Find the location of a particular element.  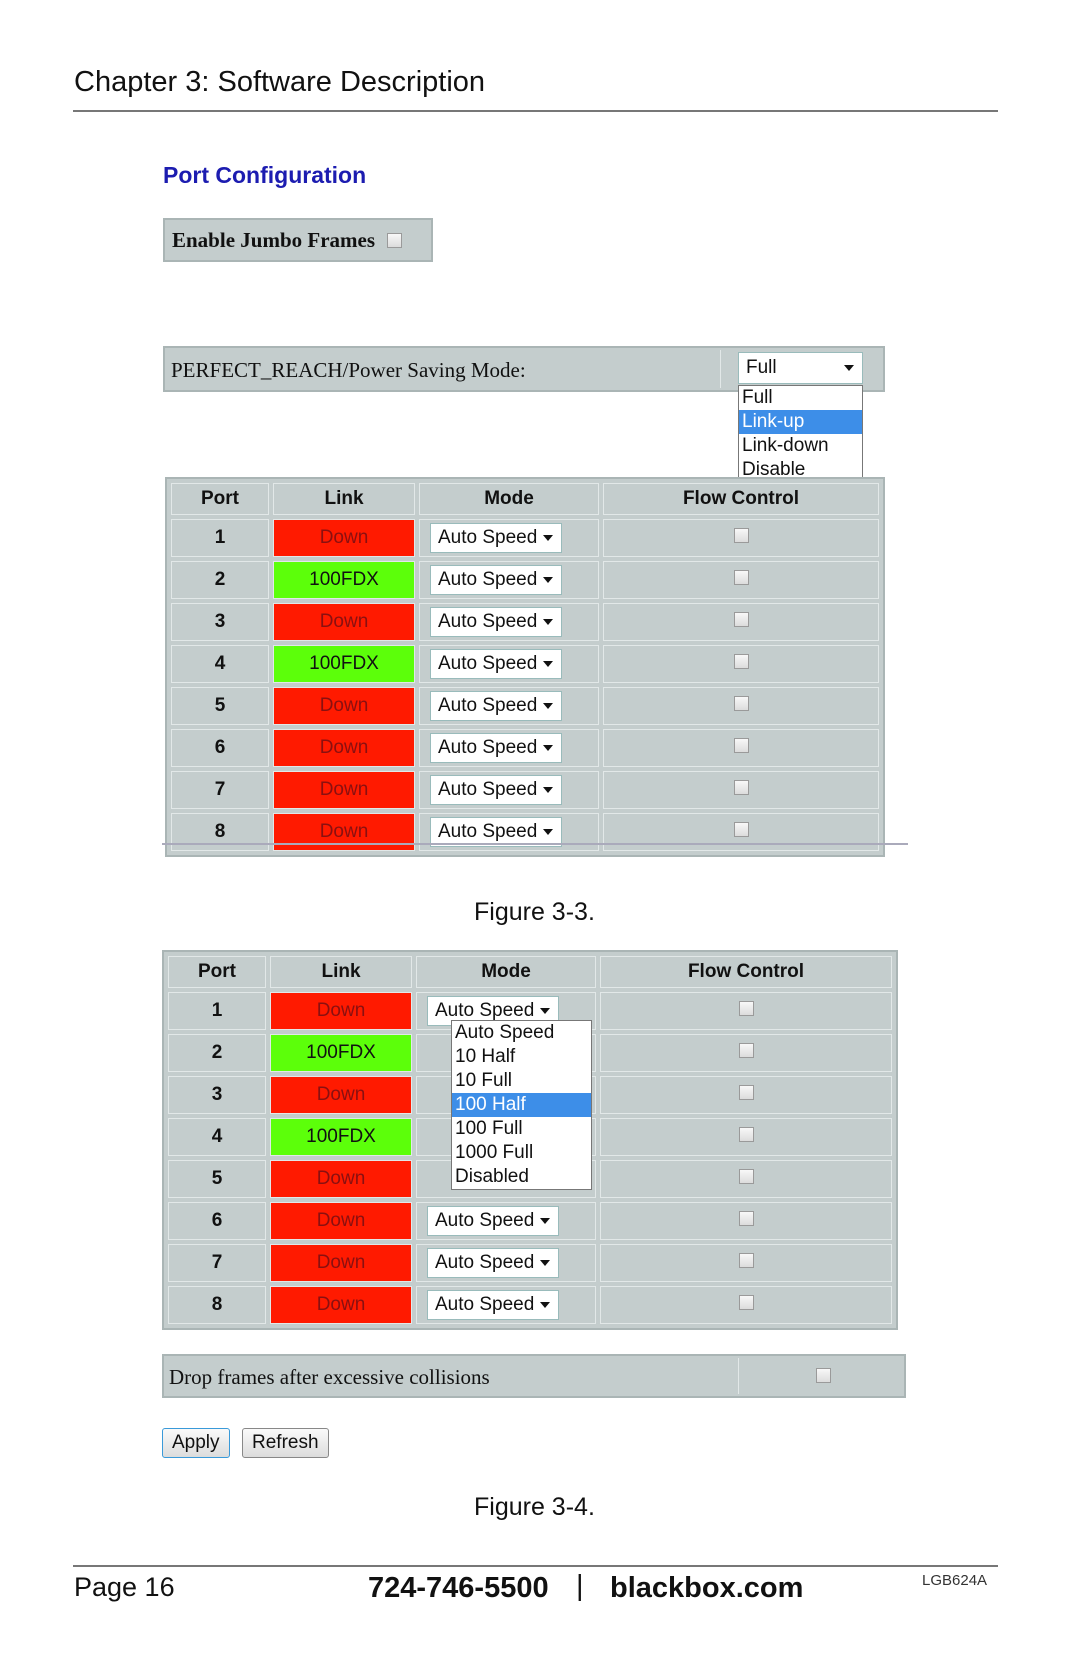

dropdown-option: 10 Full is located at coordinates (521, 1081).